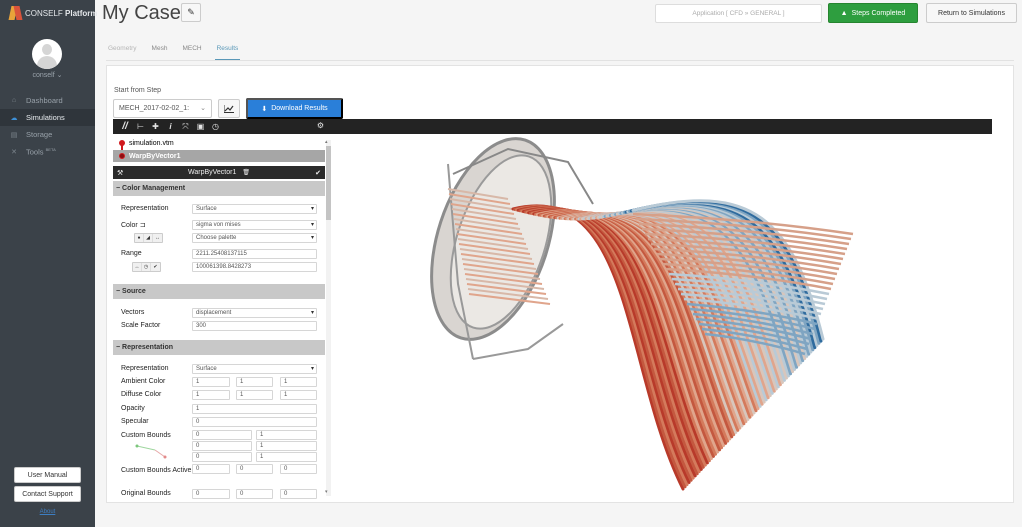  I want to click on palette-select: Choose palette, so click(254, 238).